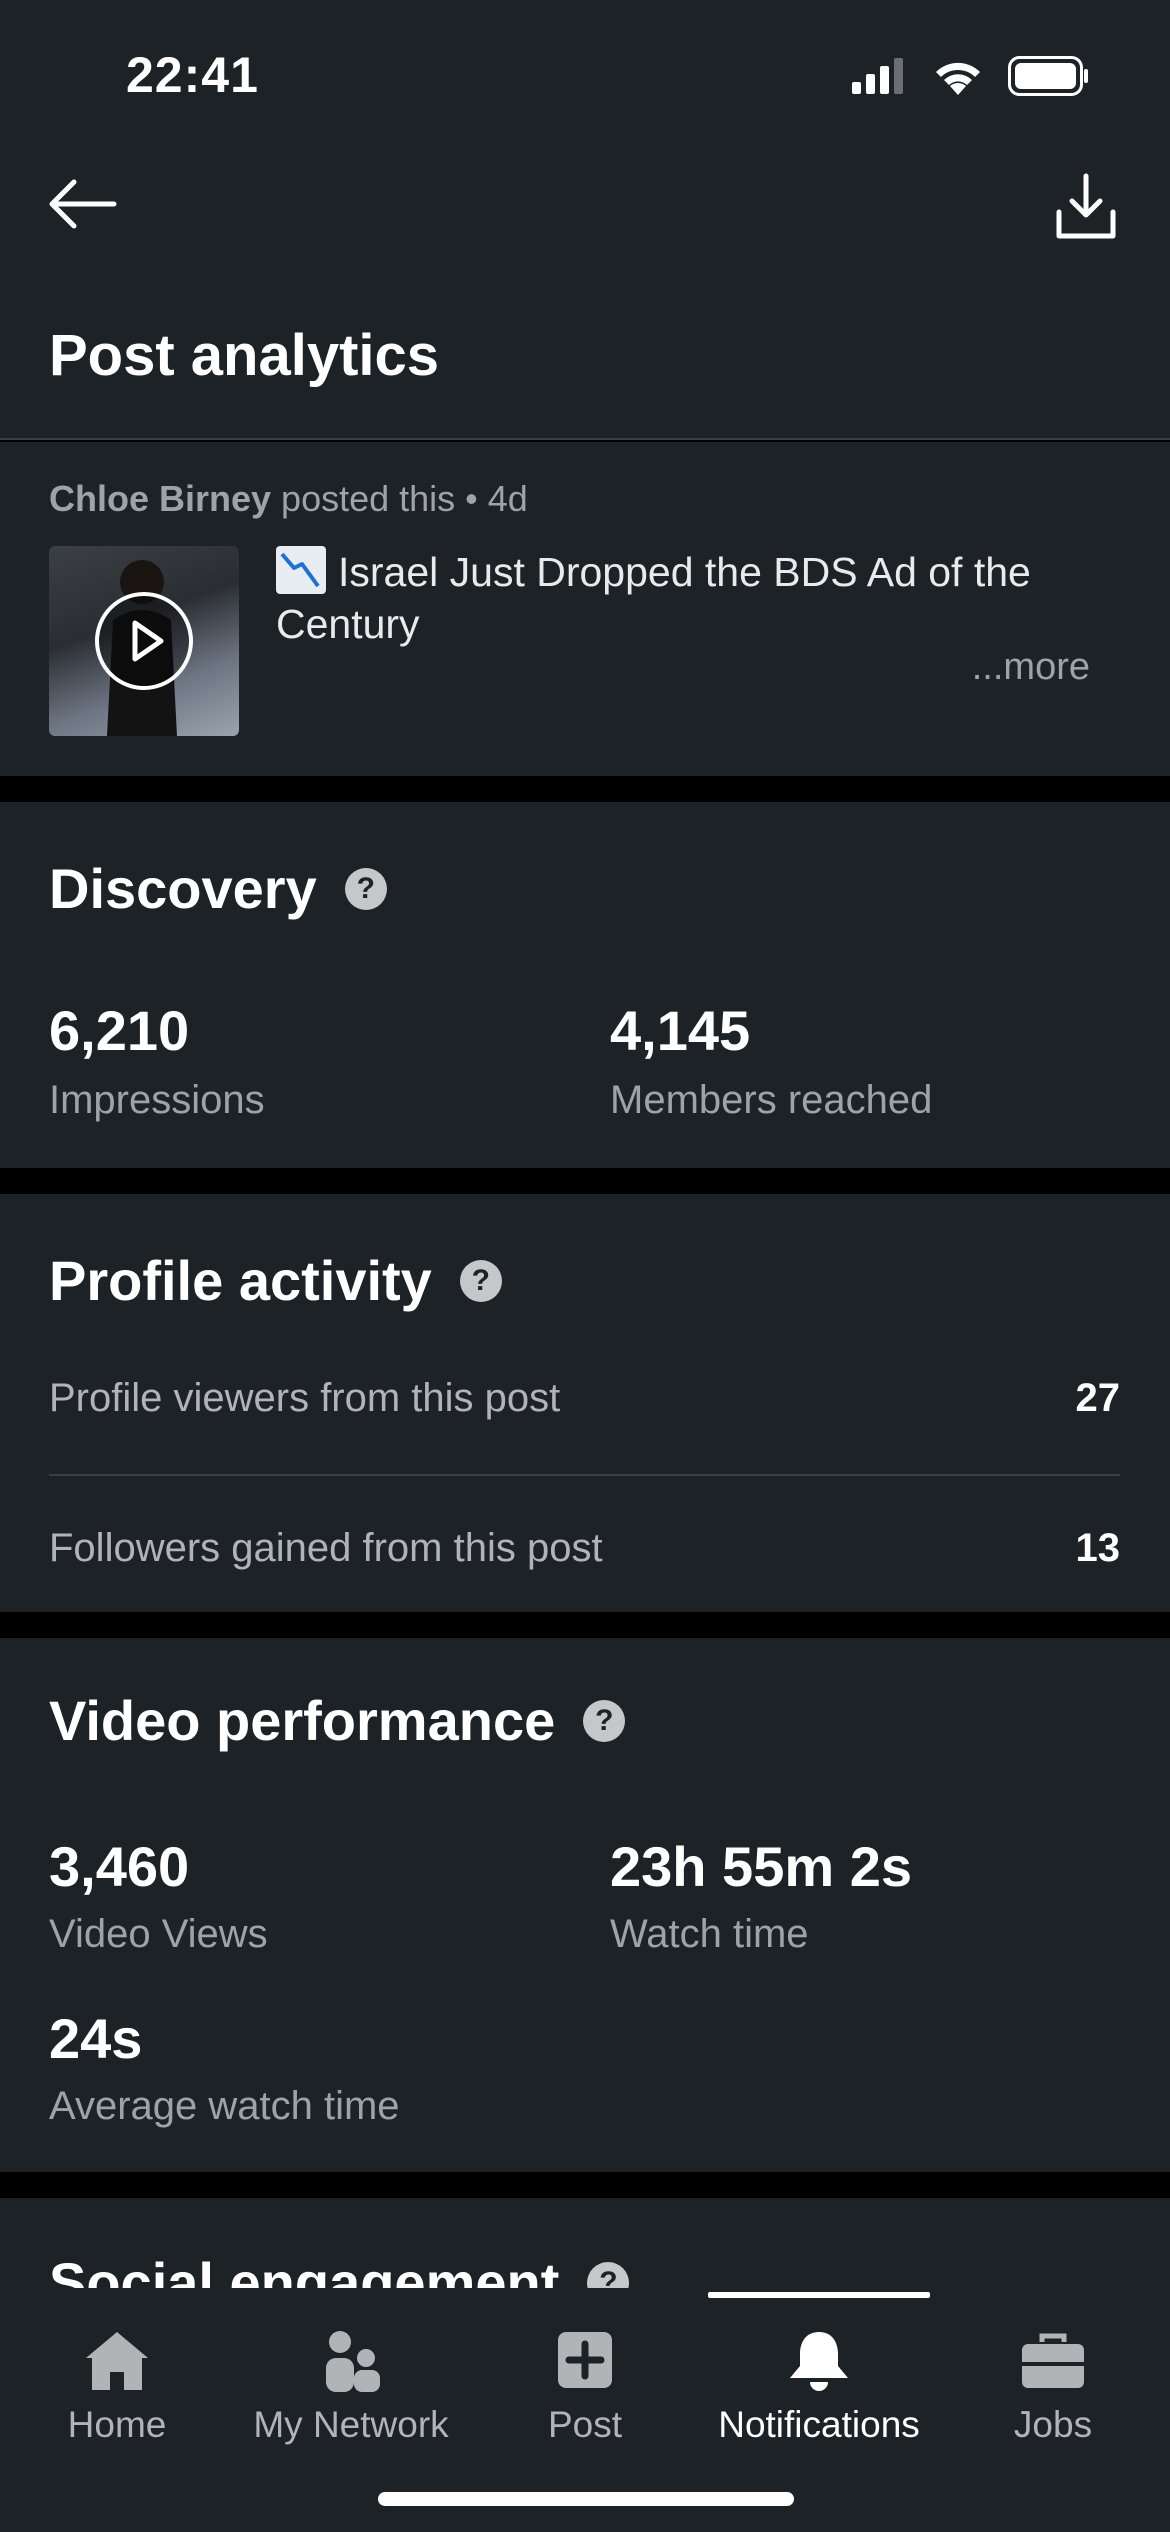  What do you see at coordinates (399, 498) in the screenshot?
I see `post-meta: posted this • 4d` at bounding box center [399, 498].